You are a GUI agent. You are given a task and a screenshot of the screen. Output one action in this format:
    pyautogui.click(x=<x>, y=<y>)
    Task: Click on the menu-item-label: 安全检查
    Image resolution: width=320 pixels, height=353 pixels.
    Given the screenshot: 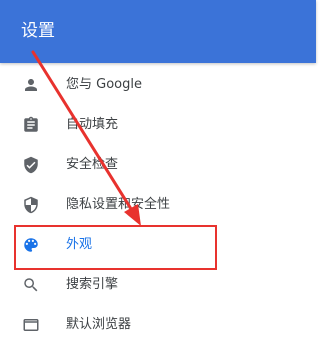 What is the action you would take?
    pyautogui.click(x=92, y=164)
    